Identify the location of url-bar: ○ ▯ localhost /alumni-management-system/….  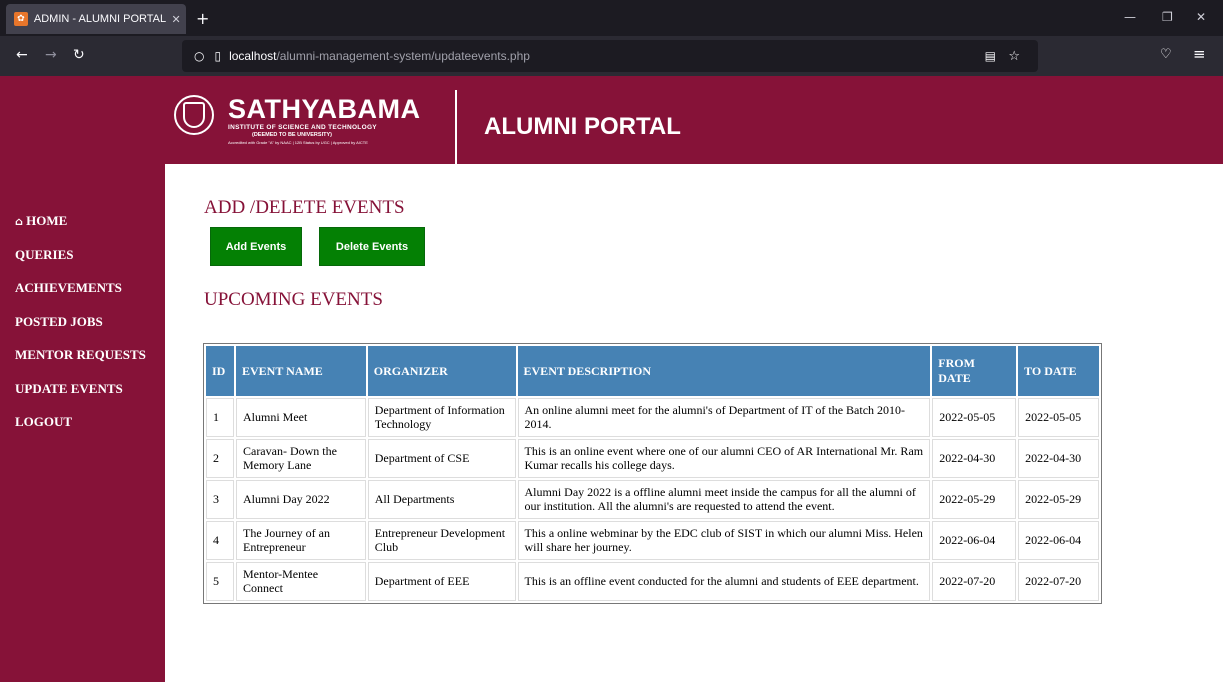
(610, 56).